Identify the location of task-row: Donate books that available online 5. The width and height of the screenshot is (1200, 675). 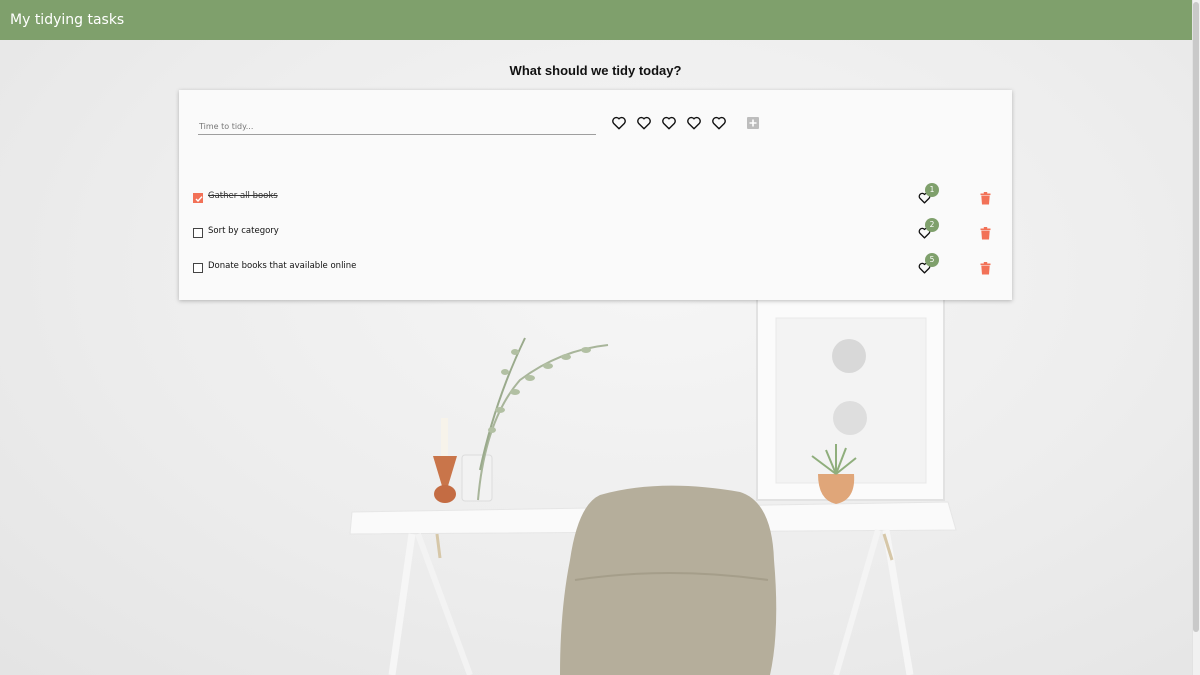
(593, 266).